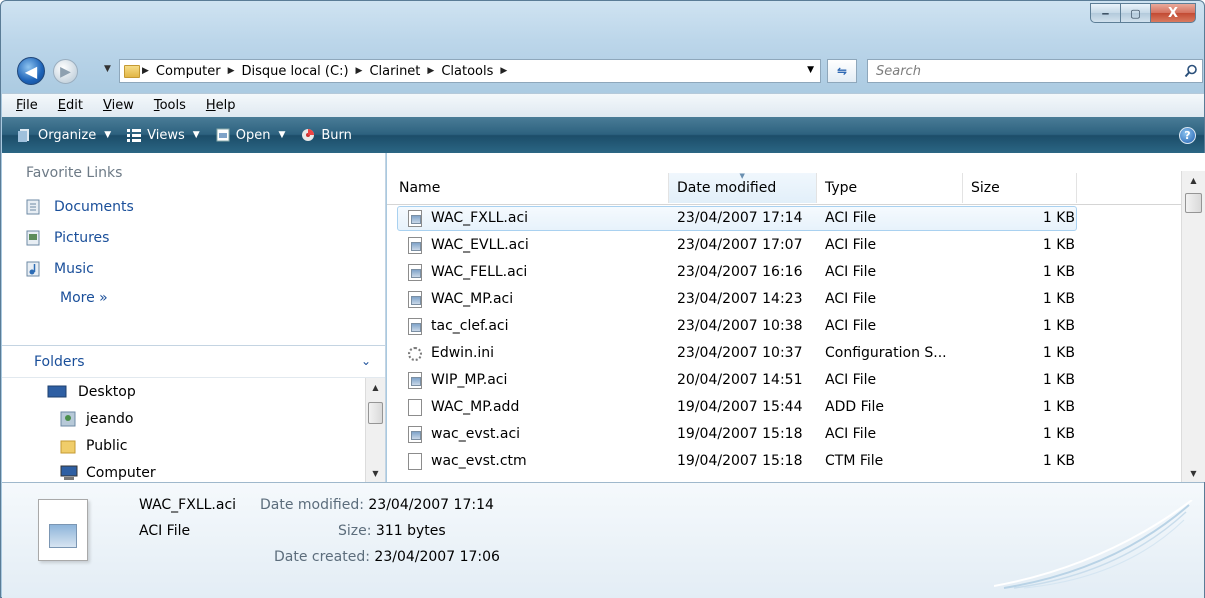  Describe the element at coordinates (193, 206) in the screenshot. I see `favorite-link-documents: Documents` at that location.